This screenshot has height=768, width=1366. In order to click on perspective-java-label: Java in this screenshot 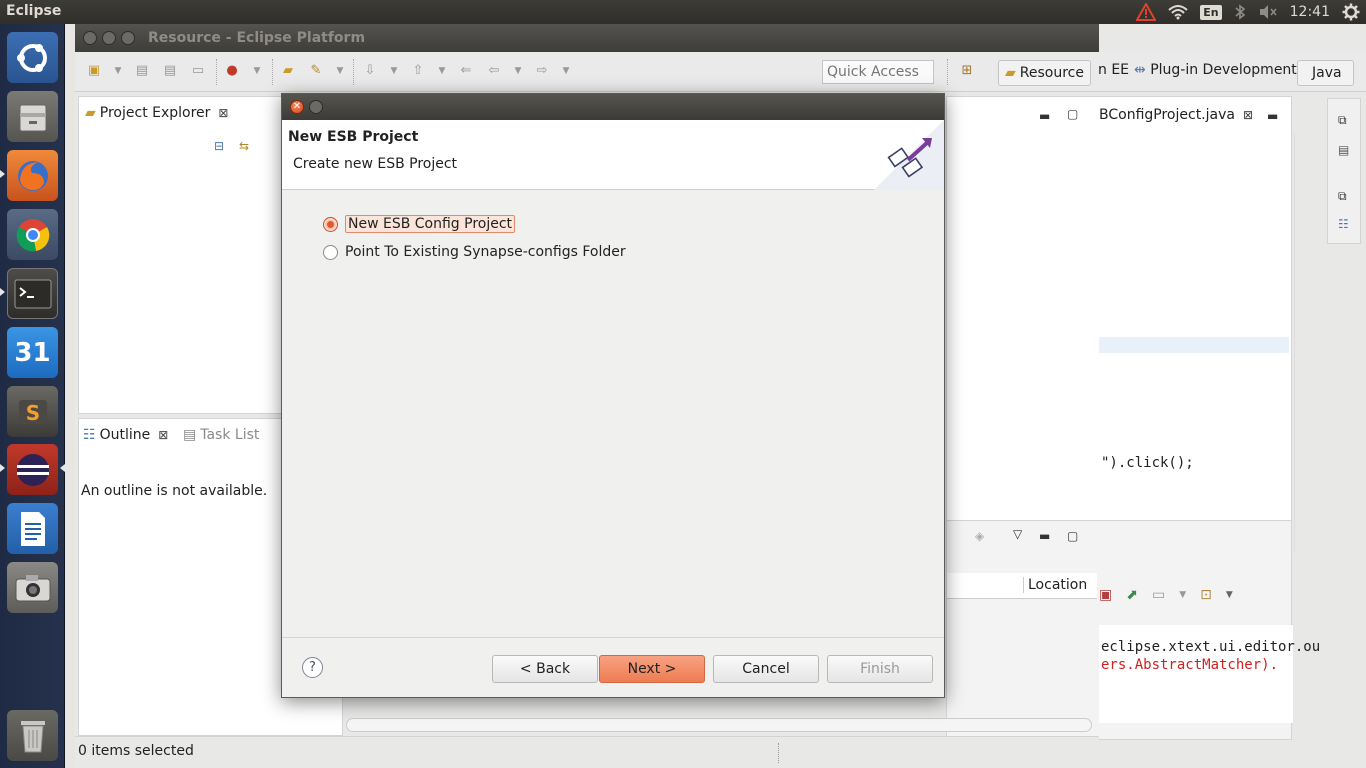, I will do `click(1327, 73)`.